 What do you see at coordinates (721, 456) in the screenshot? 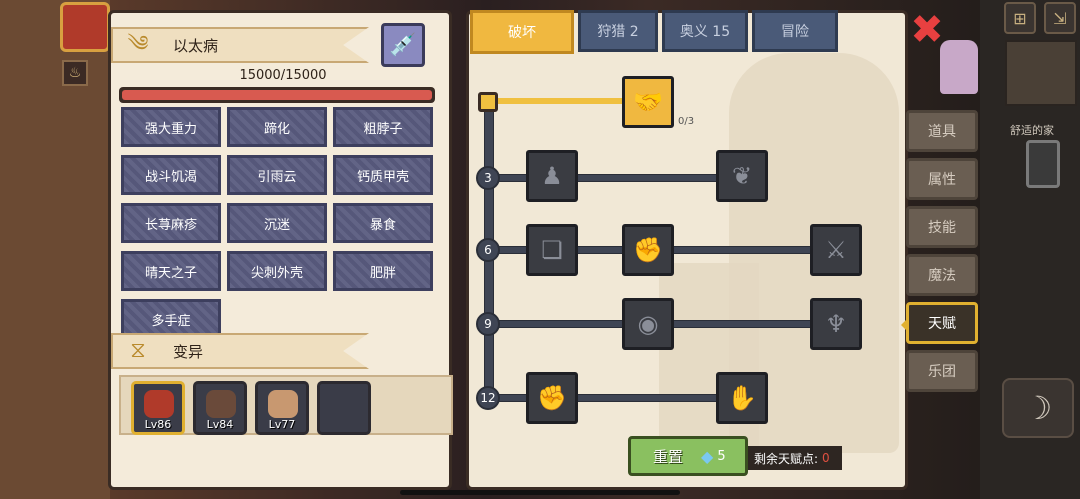
I see `reset-cost: 5` at bounding box center [721, 456].